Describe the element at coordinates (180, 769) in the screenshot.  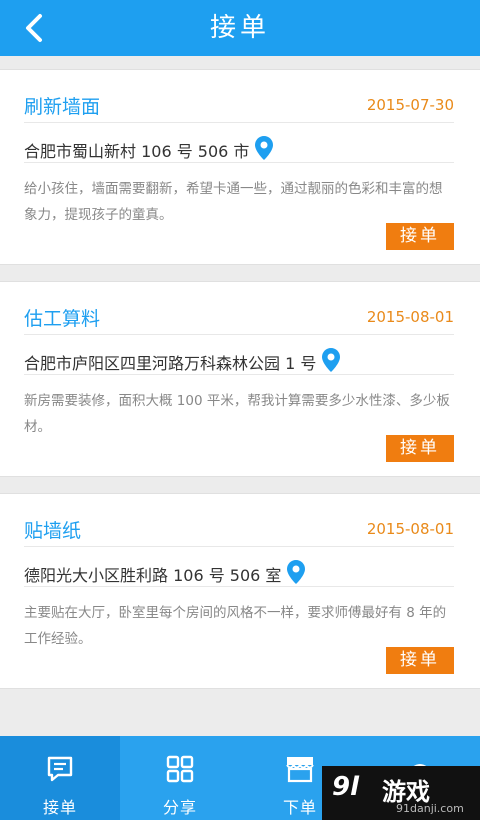
I see `grid-icon` at that location.